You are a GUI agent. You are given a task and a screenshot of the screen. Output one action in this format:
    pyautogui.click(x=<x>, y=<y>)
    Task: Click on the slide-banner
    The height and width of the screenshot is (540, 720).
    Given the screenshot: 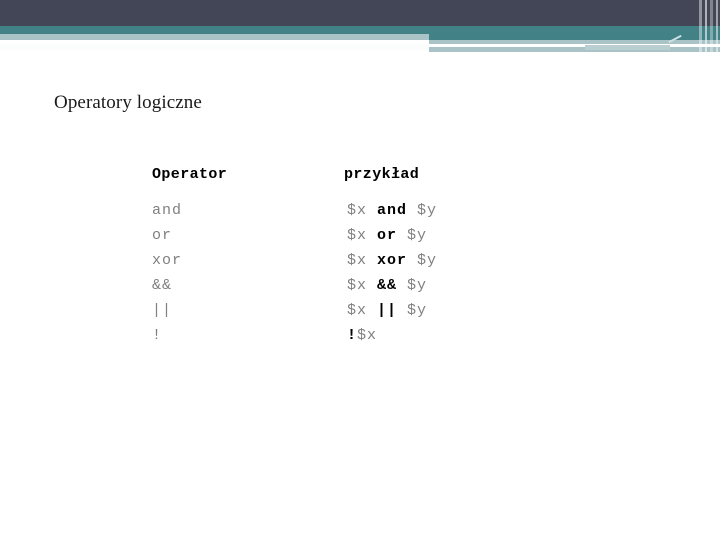 What is the action you would take?
    pyautogui.click(x=360, y=30)
    